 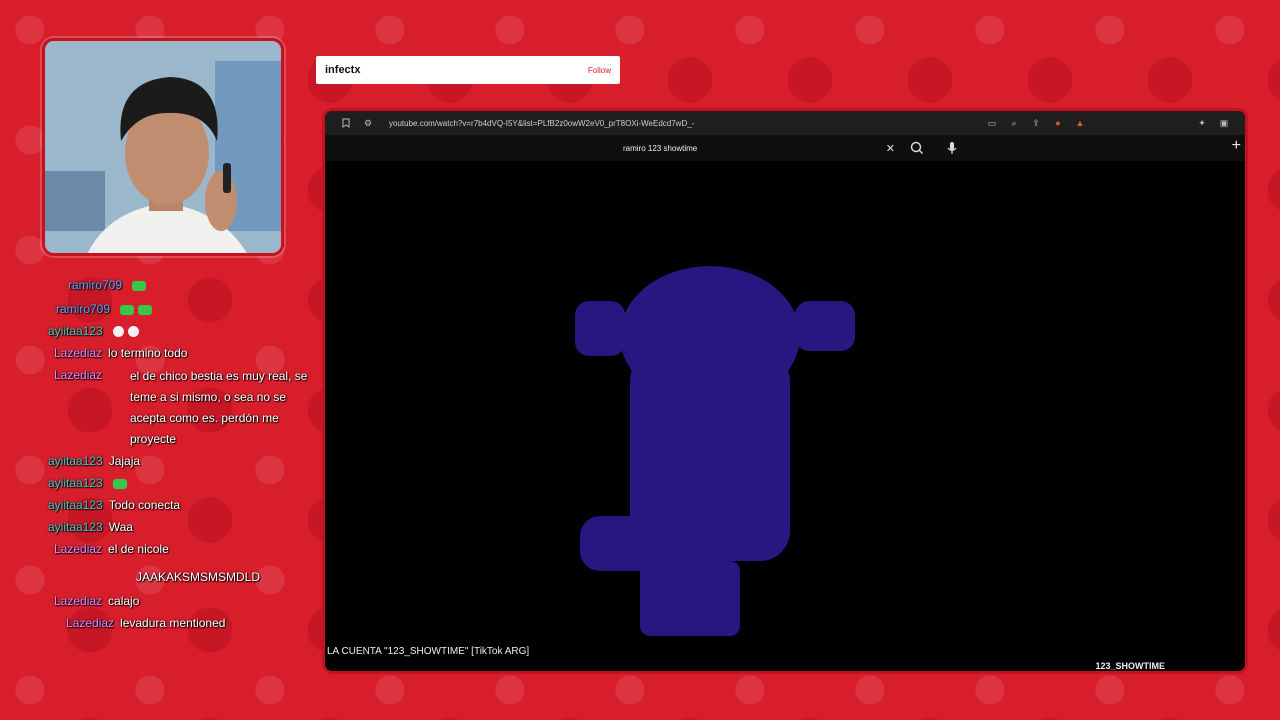 I want to click on chat-message: Lazediaz, so click(x=81, y=375).